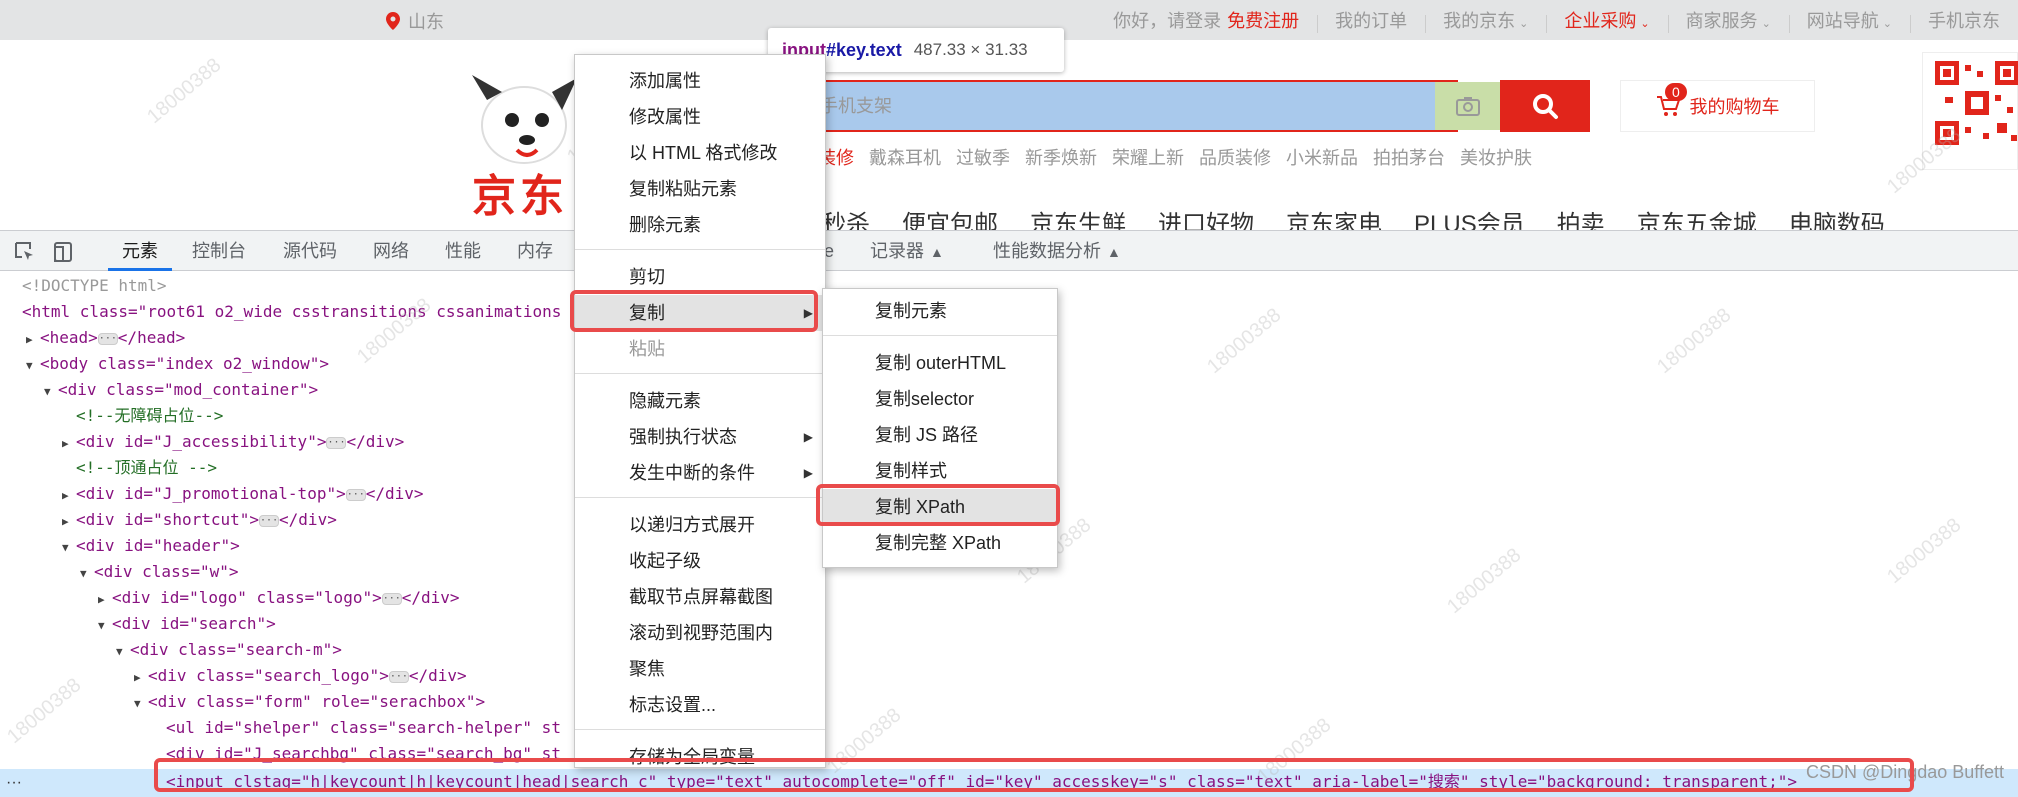 This screenshot has width=2018, height=797. Describe the element at coordinates (63, 252) in the screenshot. I see `device-toolbar-icon` at that location.